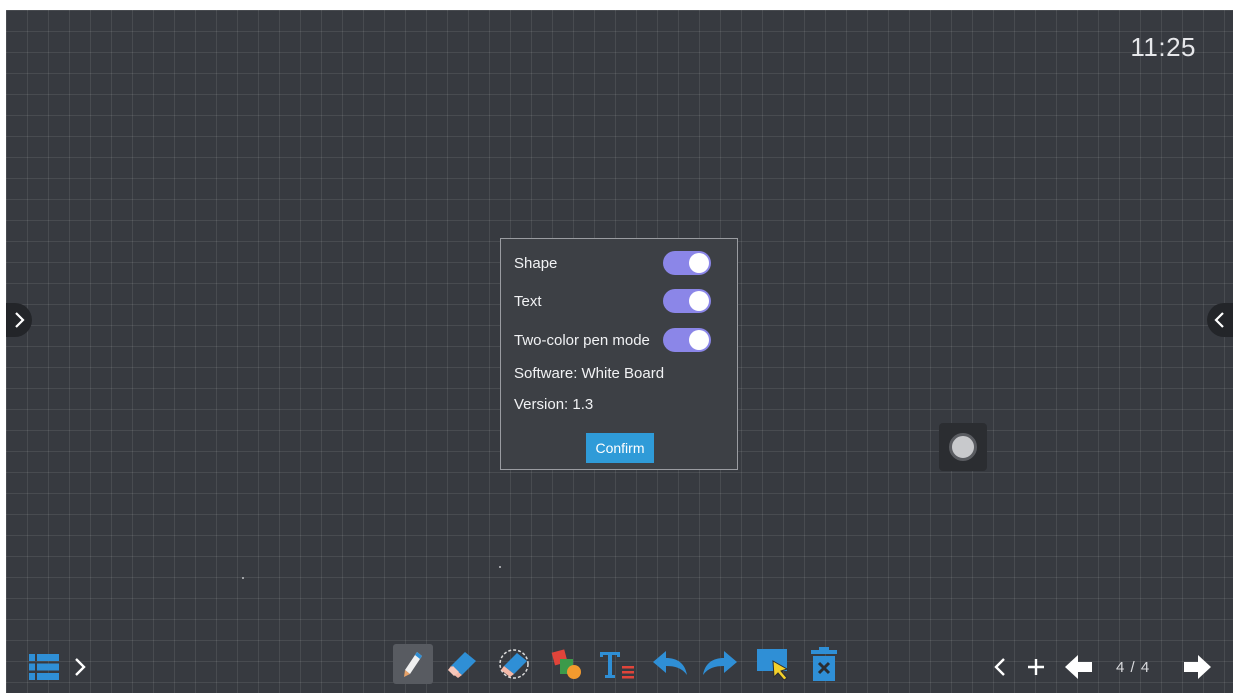 This screenshot has height=693, width=1233. I want to click on circle-icon, so click(963, 447).